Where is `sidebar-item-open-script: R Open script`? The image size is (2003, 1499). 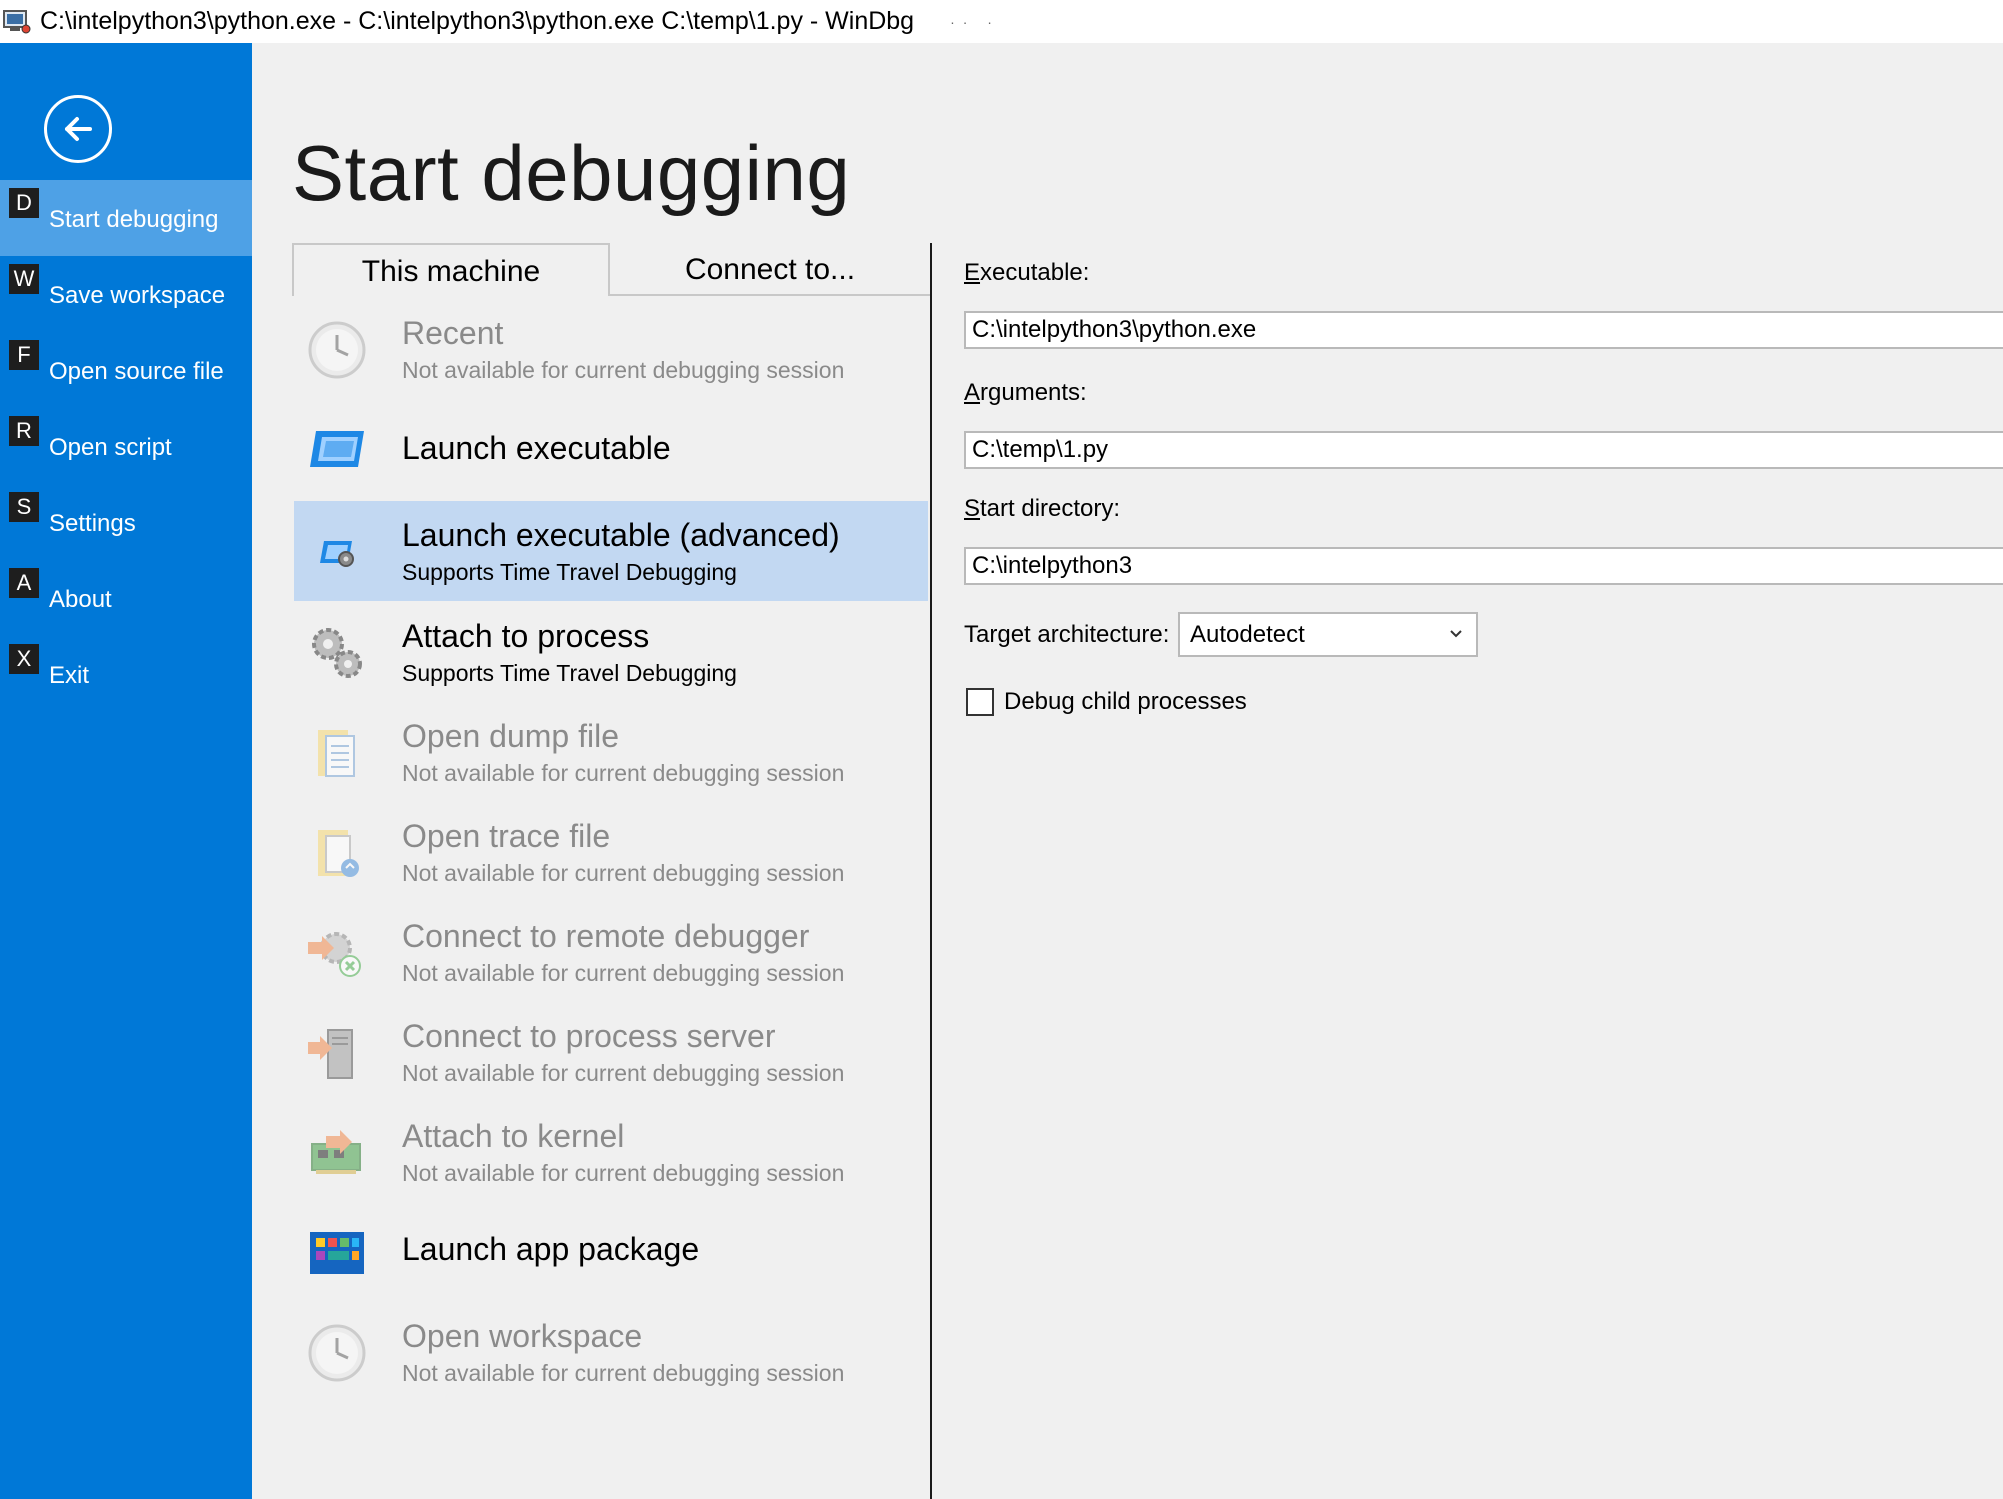 sidebar-item-open-script: R Open script is located at coordinates (126, 446).